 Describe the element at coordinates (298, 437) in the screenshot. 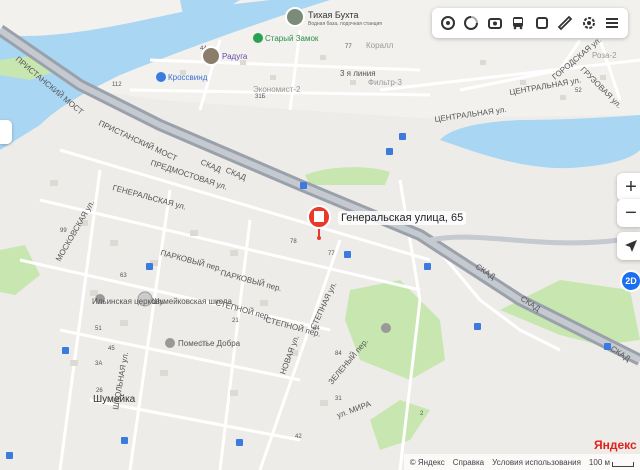

I see `house-number: 42` at that location.